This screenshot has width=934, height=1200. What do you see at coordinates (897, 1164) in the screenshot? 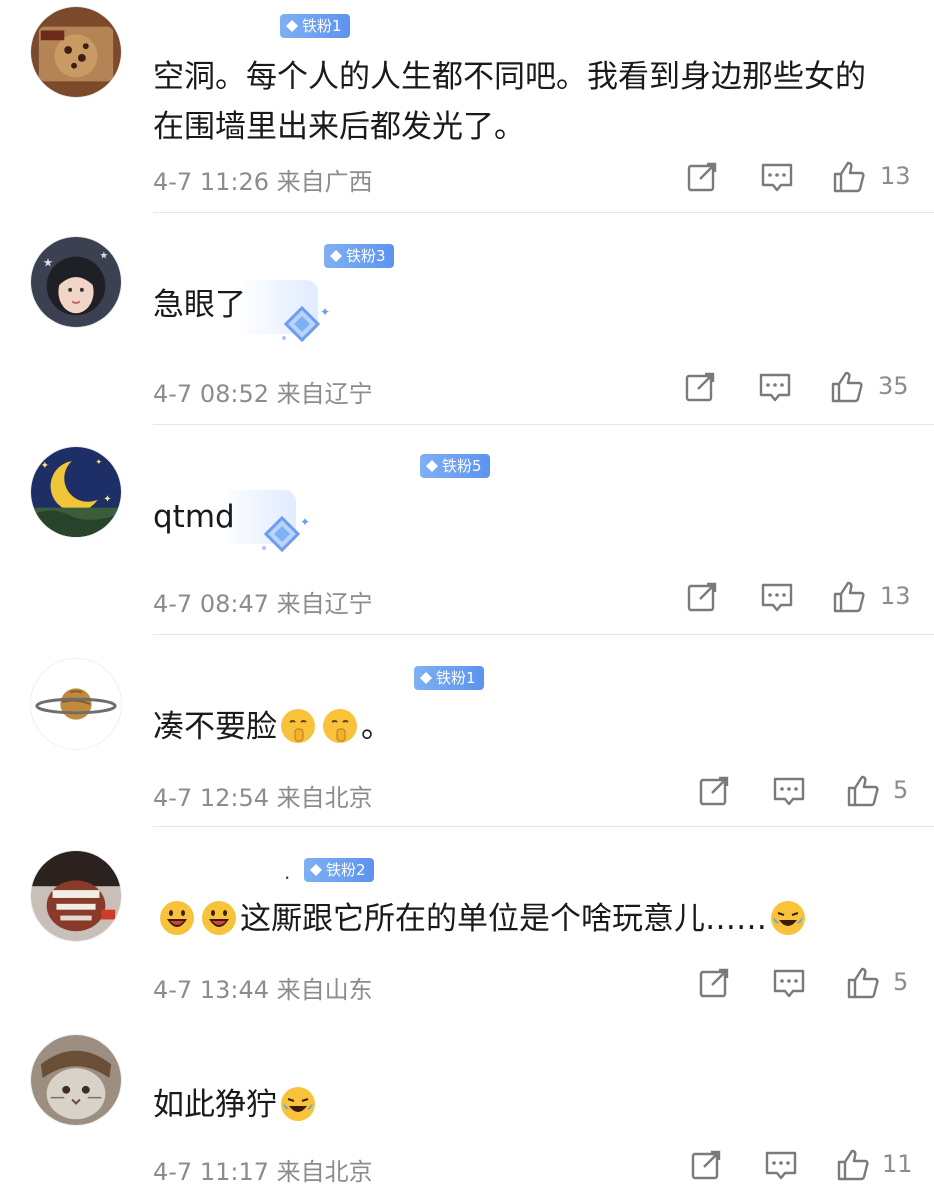
I see `like-count: 11` at bounding box center [897, 1164].